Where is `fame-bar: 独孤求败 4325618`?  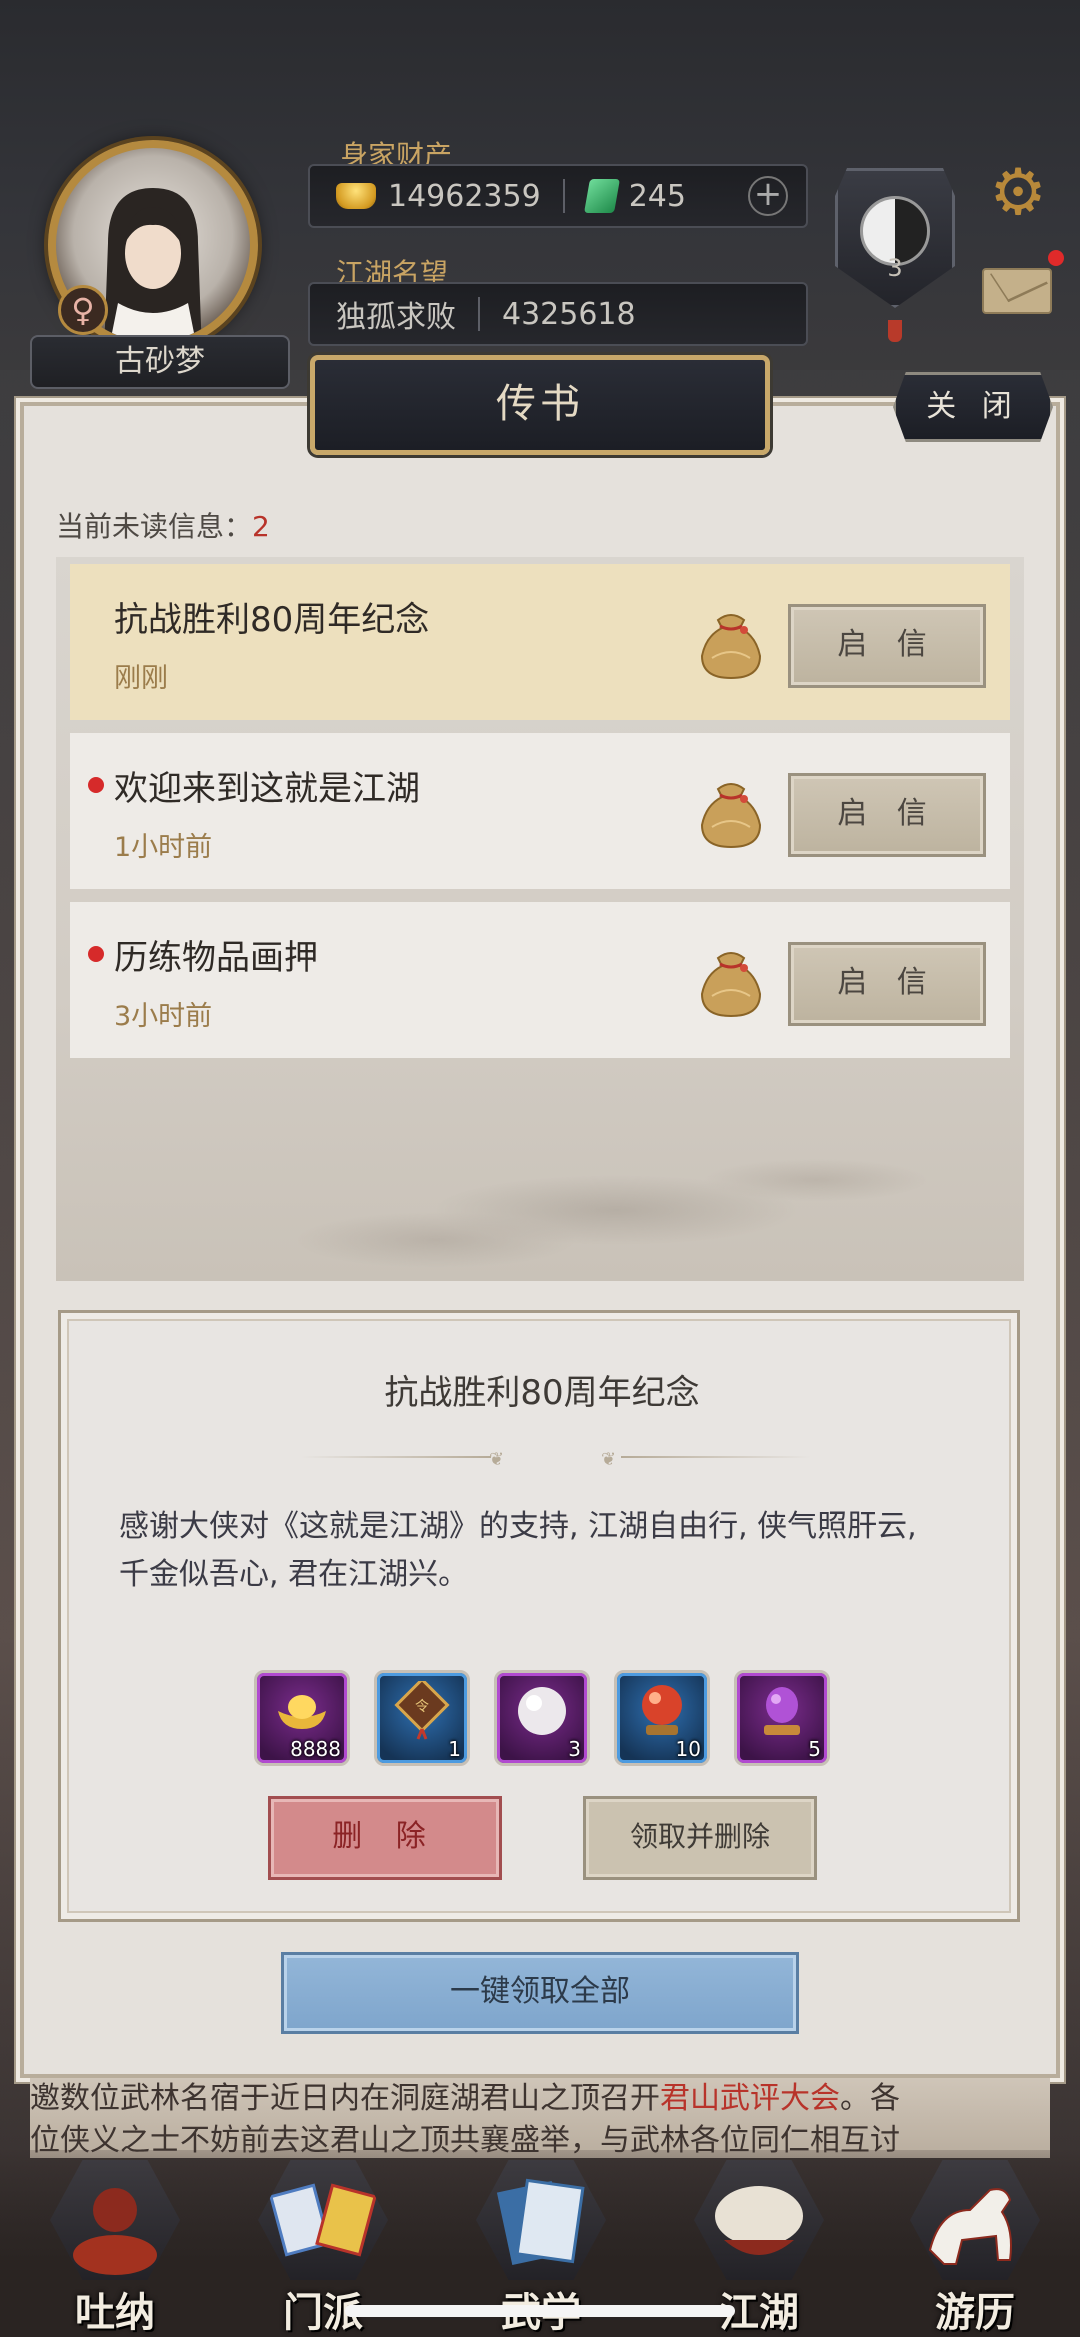
fame-bar: 独孤求败 4325618 is located at coordinates (558, 314).